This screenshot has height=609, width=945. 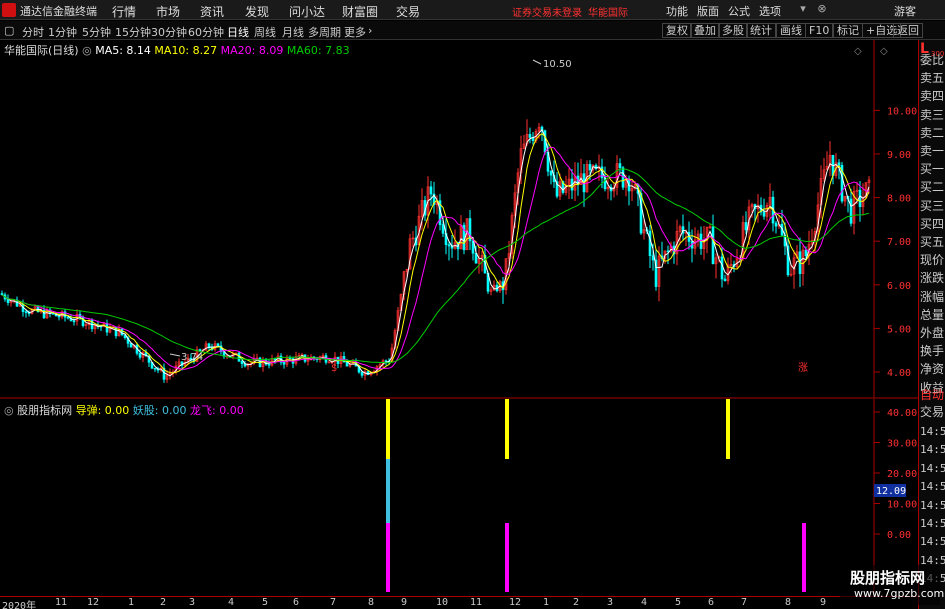 I want to click on price-tick-label: 10.00, so click(x=902, y=111).